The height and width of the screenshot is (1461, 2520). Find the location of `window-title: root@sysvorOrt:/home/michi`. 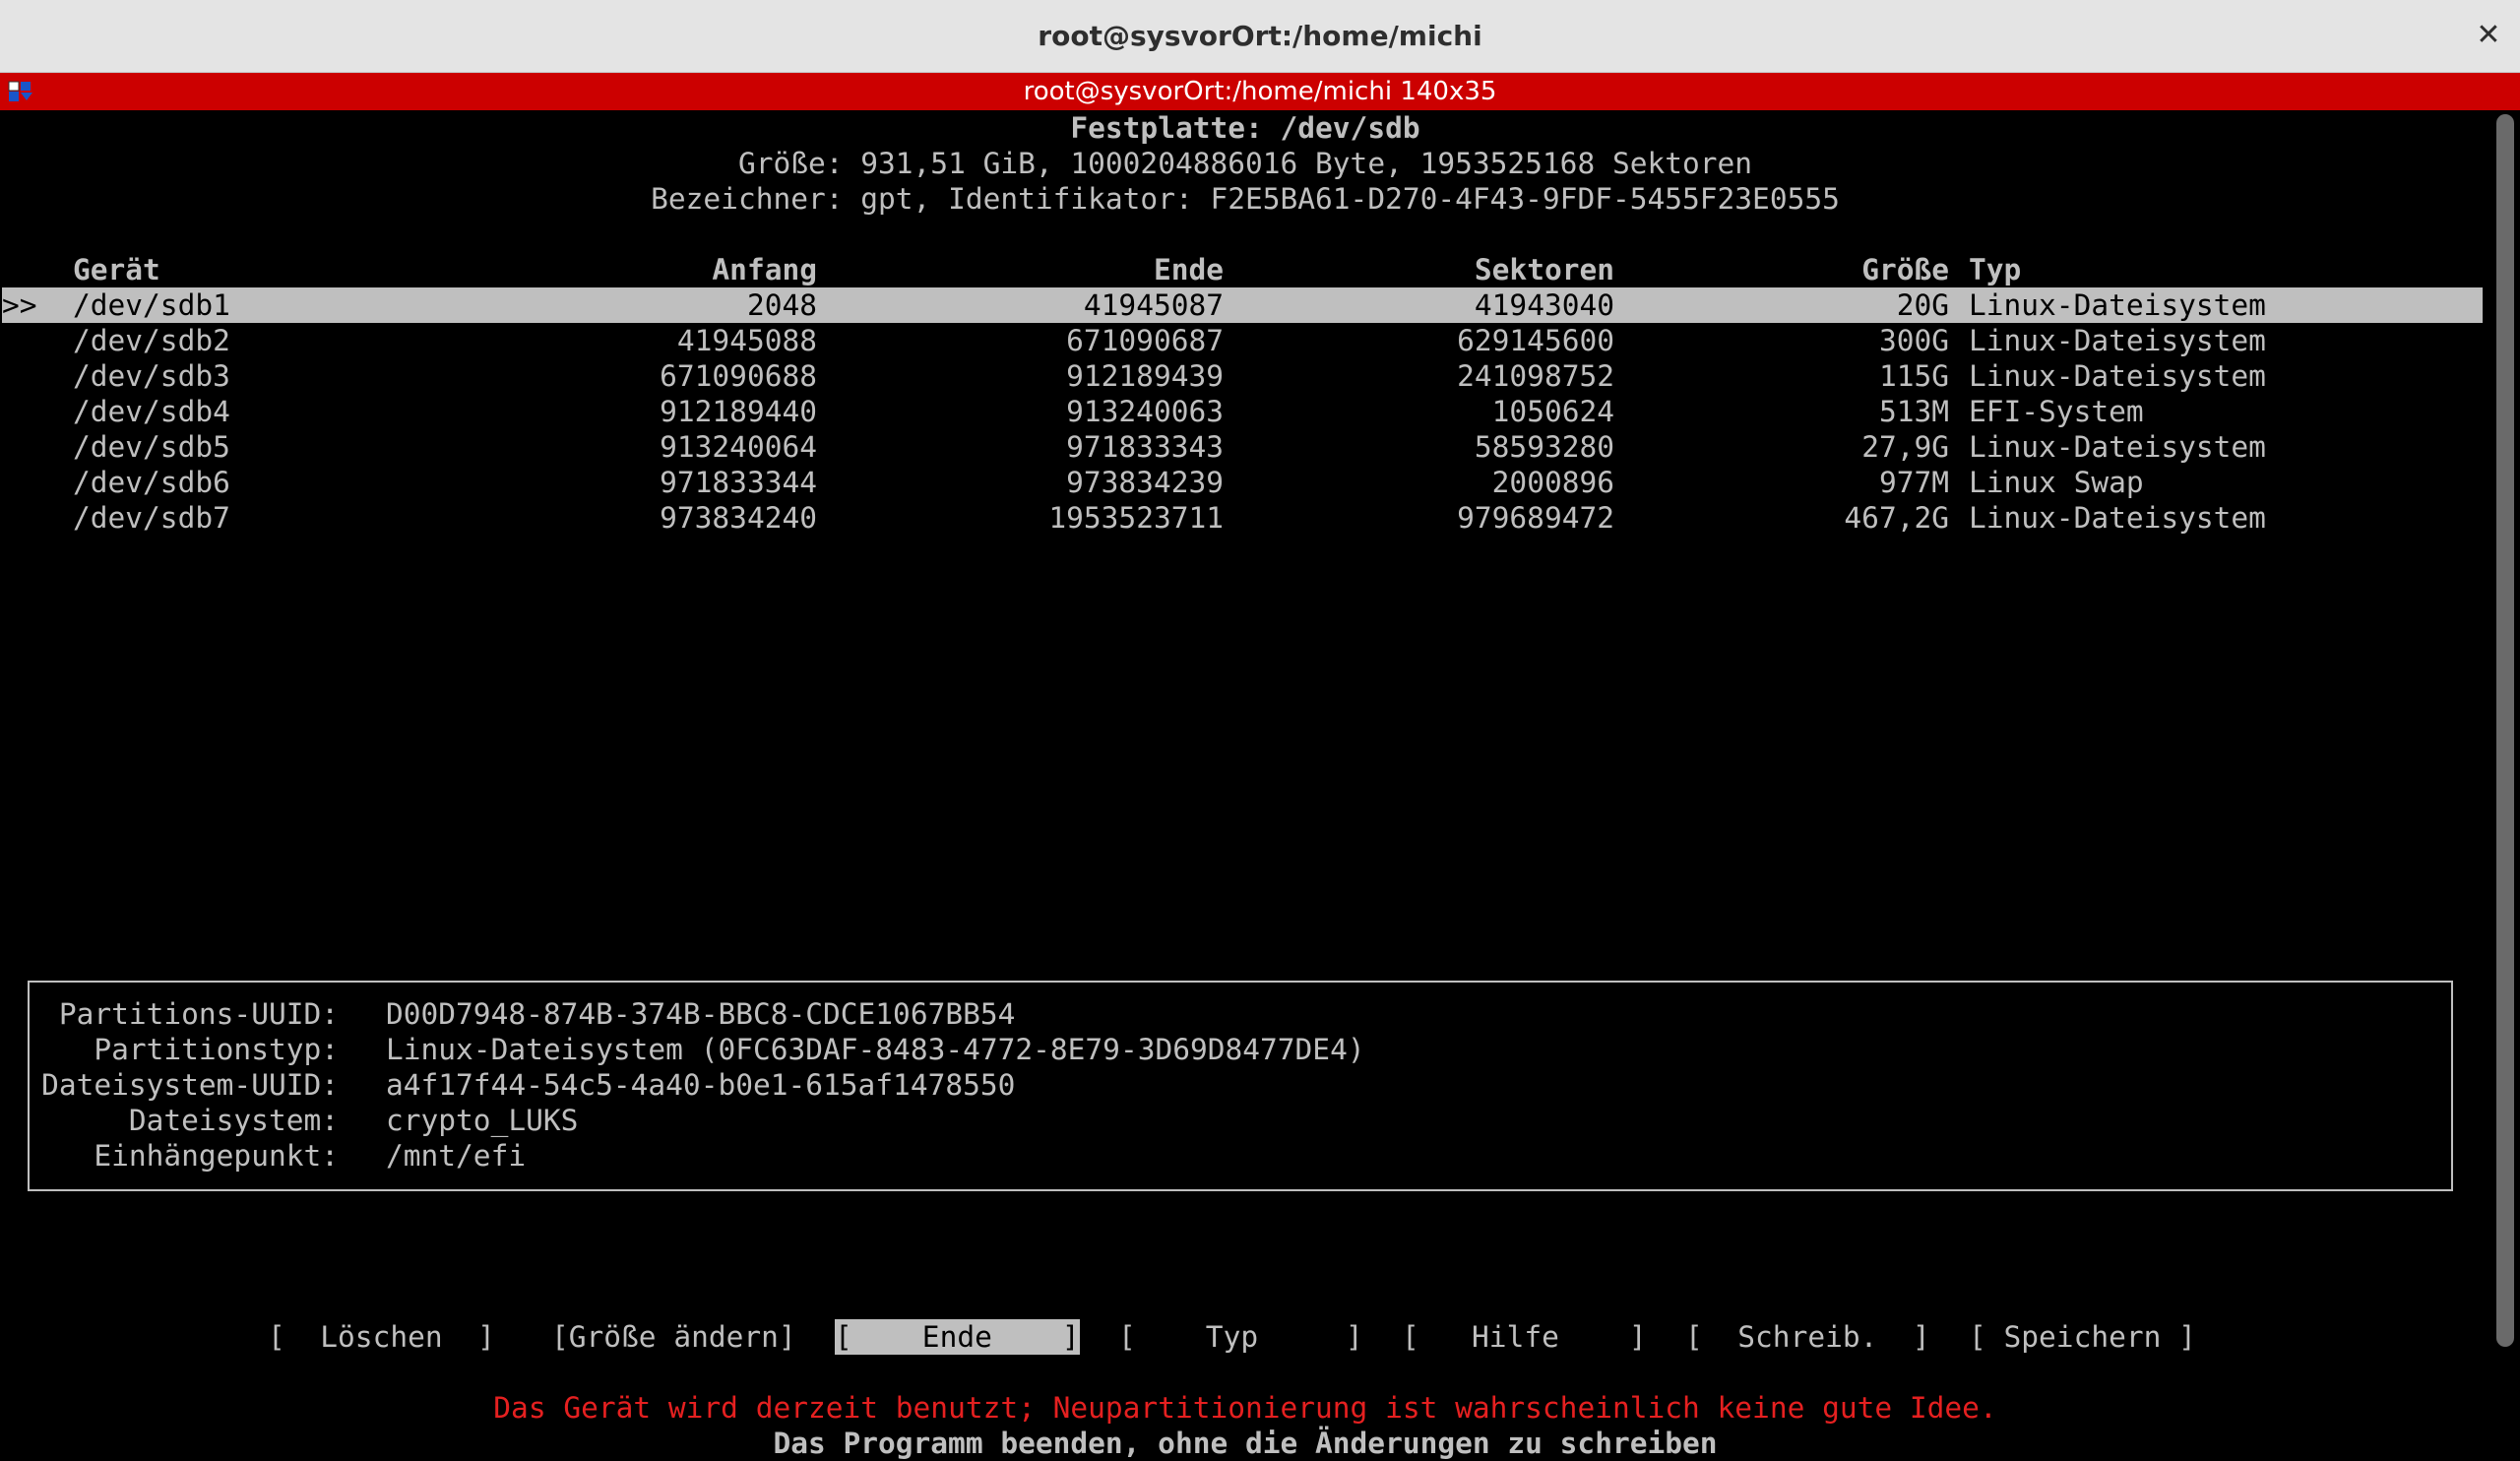

window-title: root@sysvorOrt:/home/michi is located at coordinates (1260, 36).